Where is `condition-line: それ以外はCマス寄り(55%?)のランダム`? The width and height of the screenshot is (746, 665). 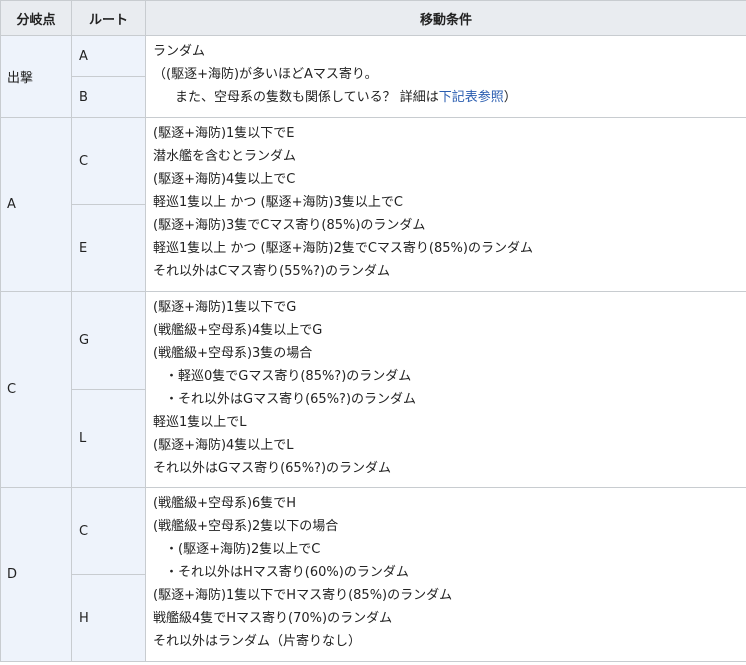
condition-line: それ以外はCマス寄り(55%?)のランダム is located at coordinates (272, 271).